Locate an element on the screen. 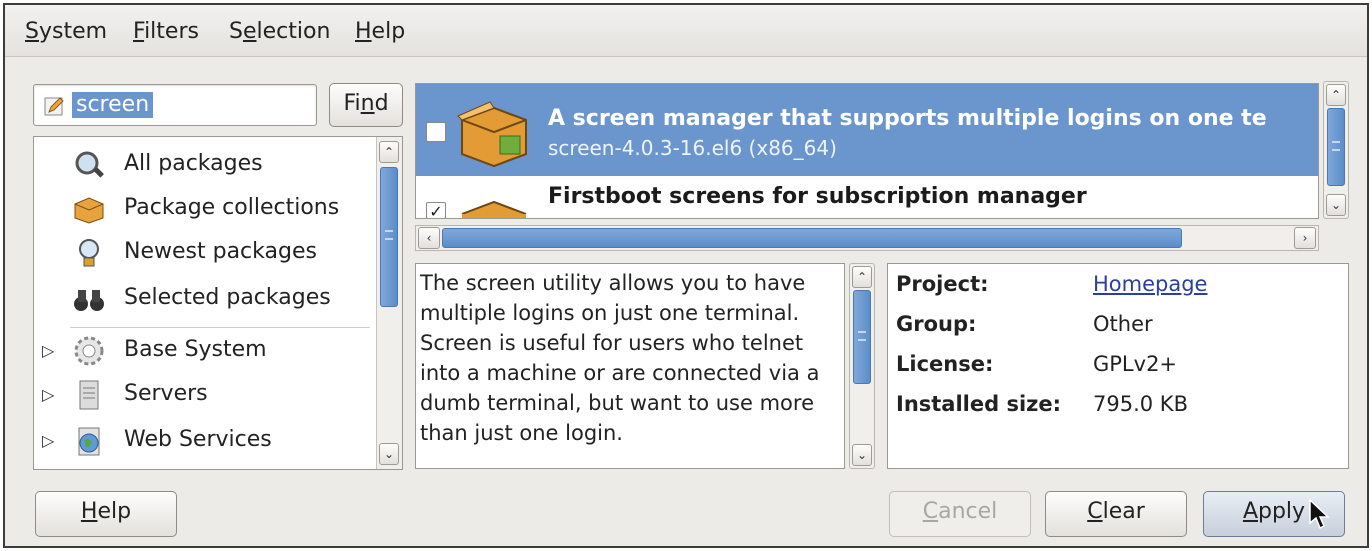 Image resolution: width=1372 pixels, height=551 pixels. edit-pencil-icon is located at coordinates (54, 106).